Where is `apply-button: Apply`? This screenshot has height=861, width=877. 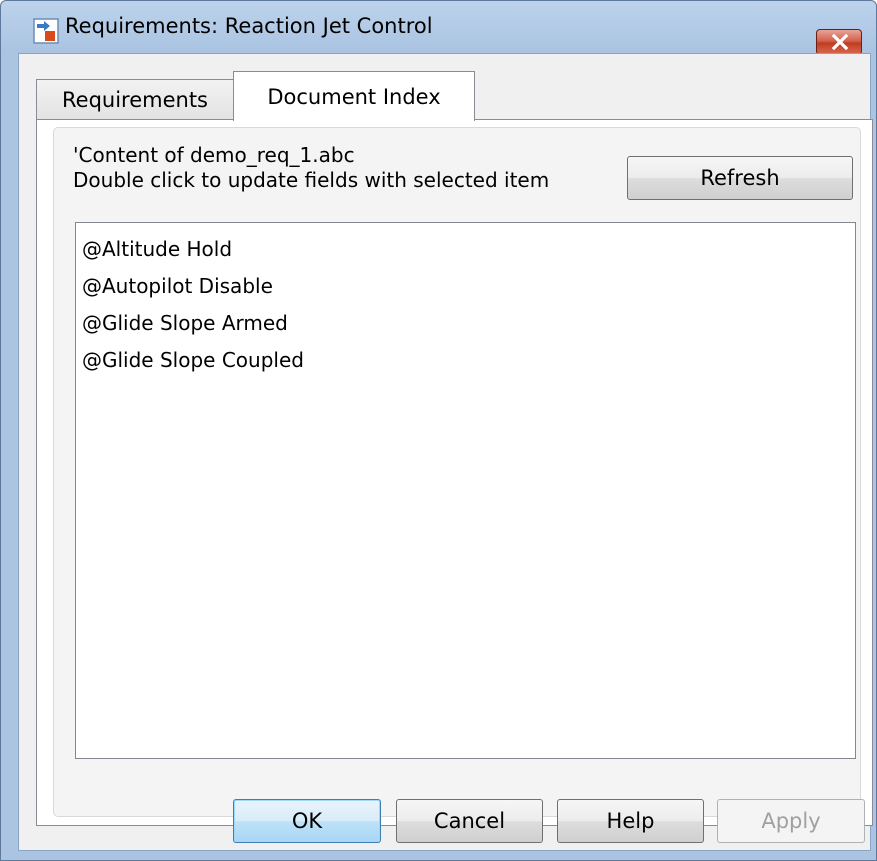
apply-button: Apply is located at coordinates (791, 821).